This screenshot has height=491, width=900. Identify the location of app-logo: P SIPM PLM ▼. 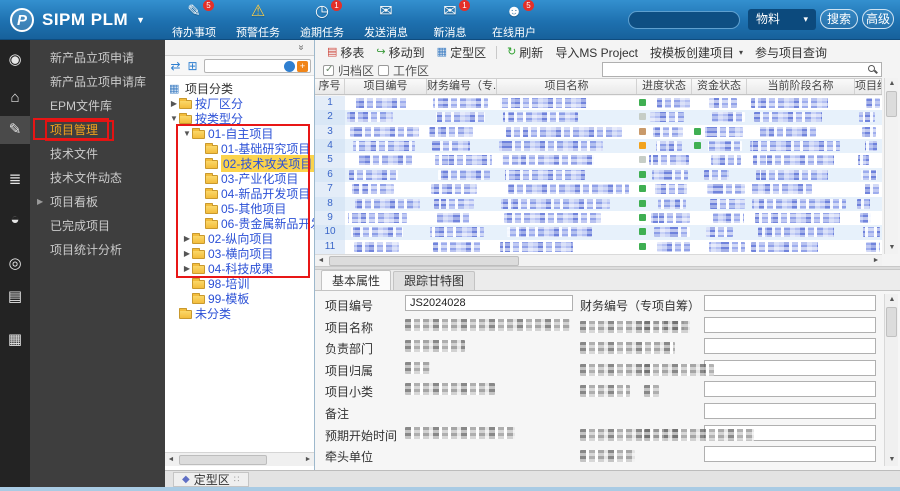
(77, 20).